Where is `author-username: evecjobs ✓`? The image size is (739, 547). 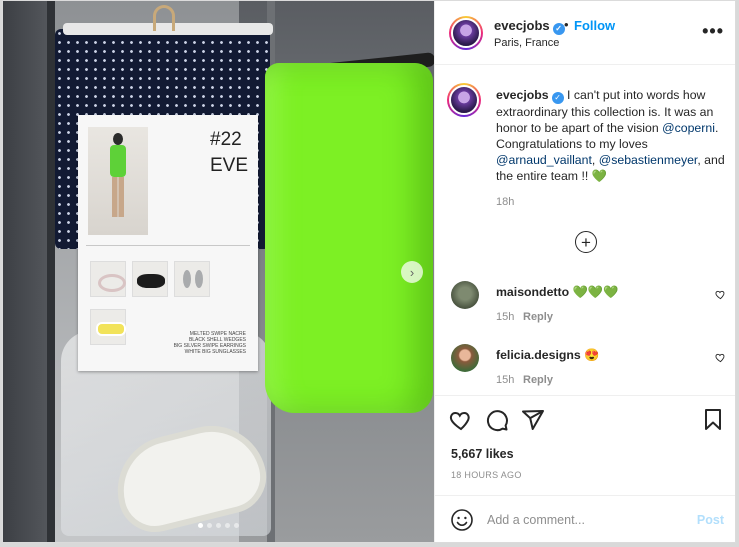
author-username: evecjobs ✓ is located at coordinates (529, 26).